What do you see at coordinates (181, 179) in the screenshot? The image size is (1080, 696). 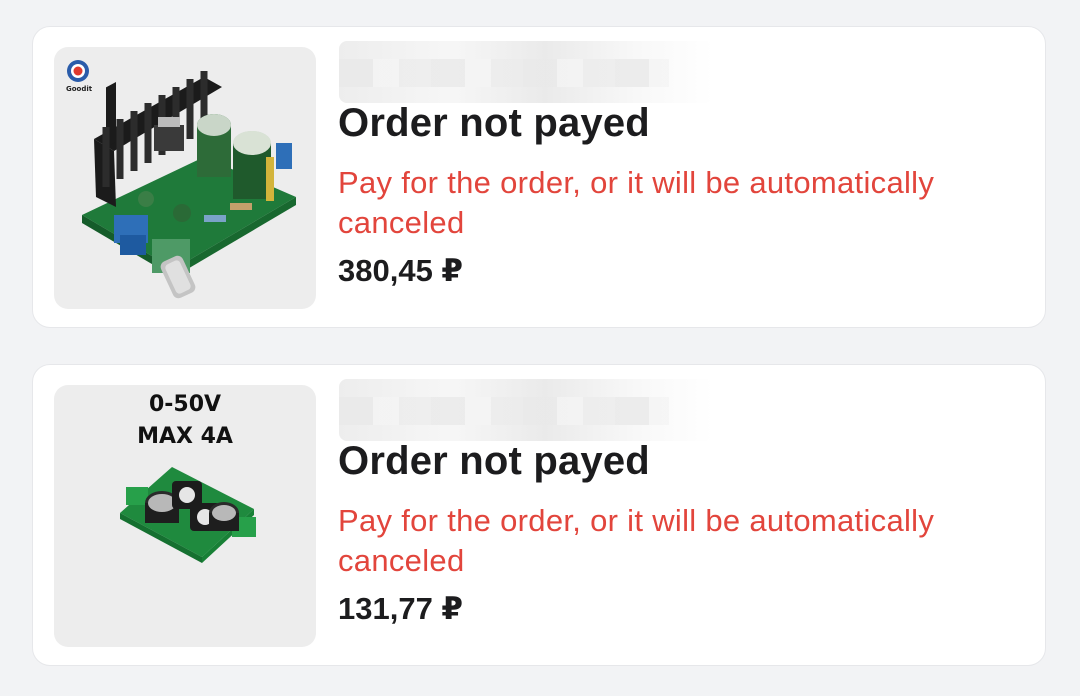 I see `amplifier-board-image: Goodit` at bounding box center [181, 179].